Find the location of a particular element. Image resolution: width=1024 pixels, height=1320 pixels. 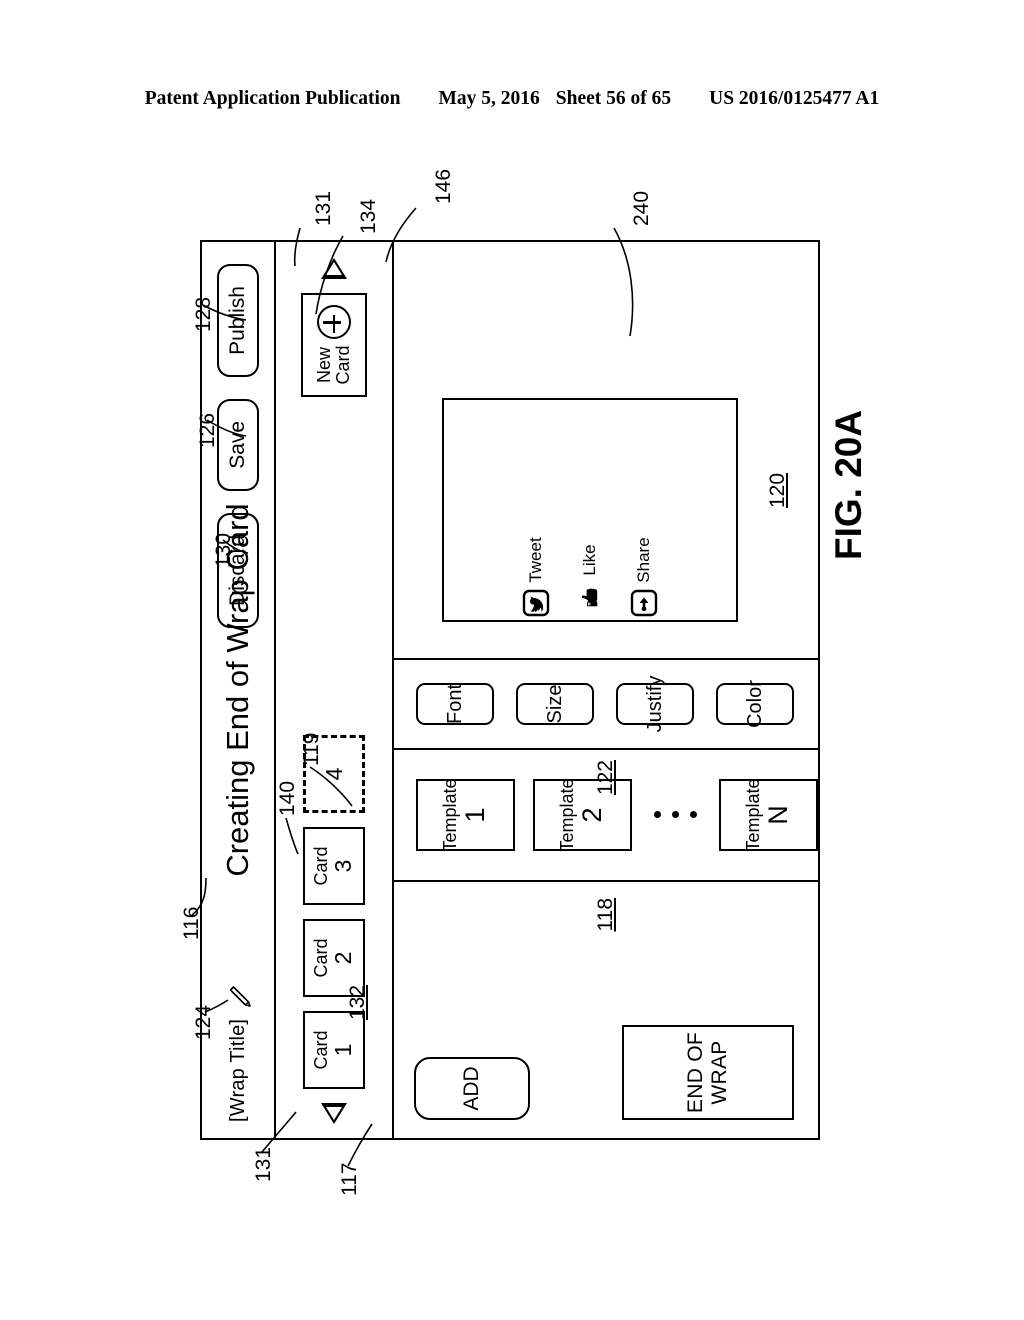

reference-130: 130 is located at coordinates (223, 550).